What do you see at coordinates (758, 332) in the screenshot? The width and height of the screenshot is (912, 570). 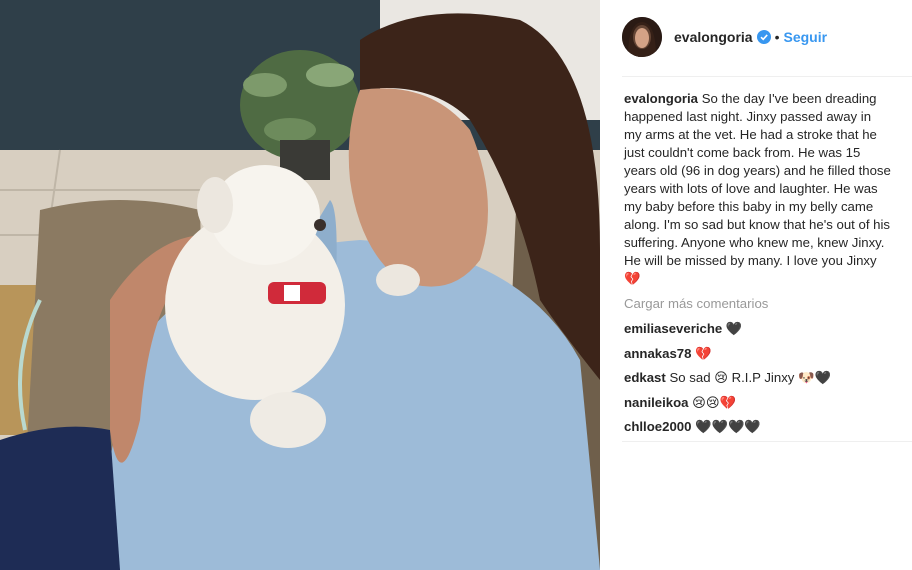 I see `comment-item: emiliaseveriche 🖤` at bounding box center [758, 332].